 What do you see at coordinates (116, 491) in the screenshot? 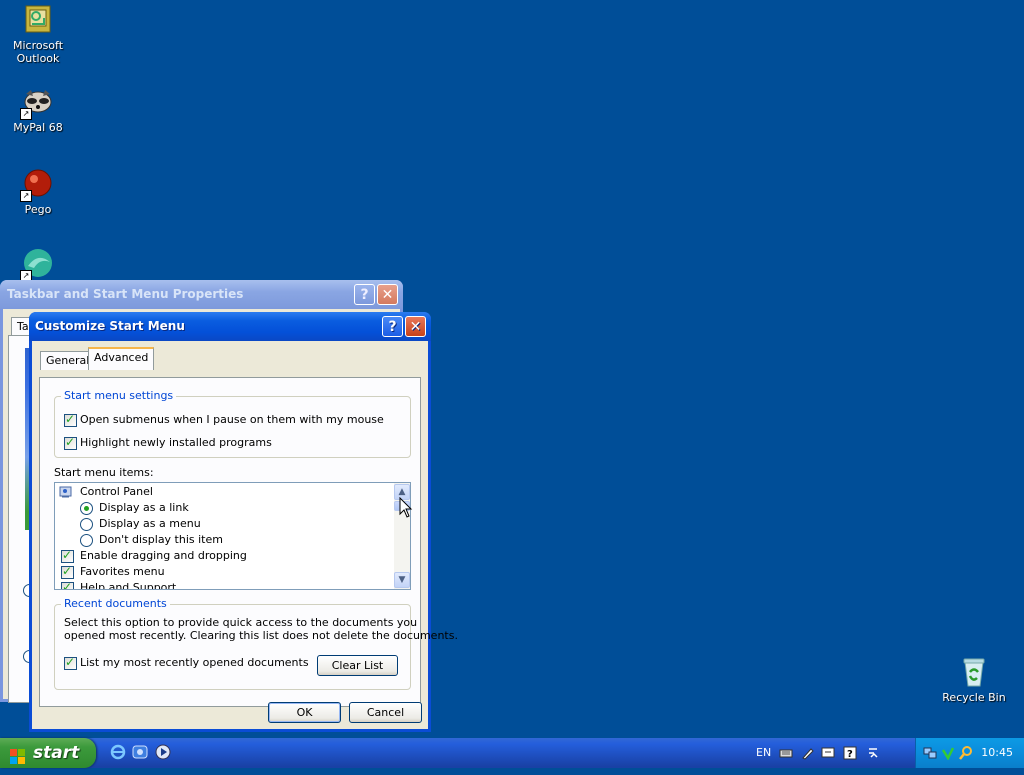
I see `list-item: Control Panel` at bounding box center [116, 491].